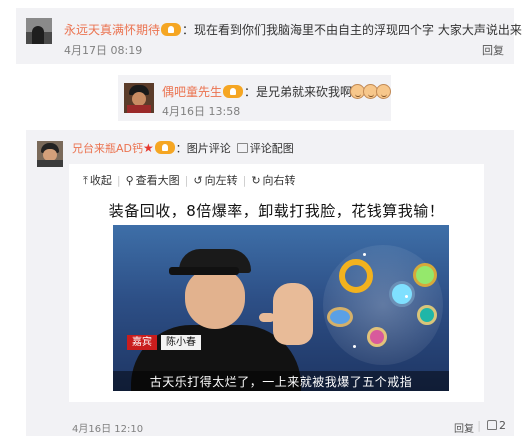  I want to click on view-large-button: ⚲ 查看大图, so click(153, 180).